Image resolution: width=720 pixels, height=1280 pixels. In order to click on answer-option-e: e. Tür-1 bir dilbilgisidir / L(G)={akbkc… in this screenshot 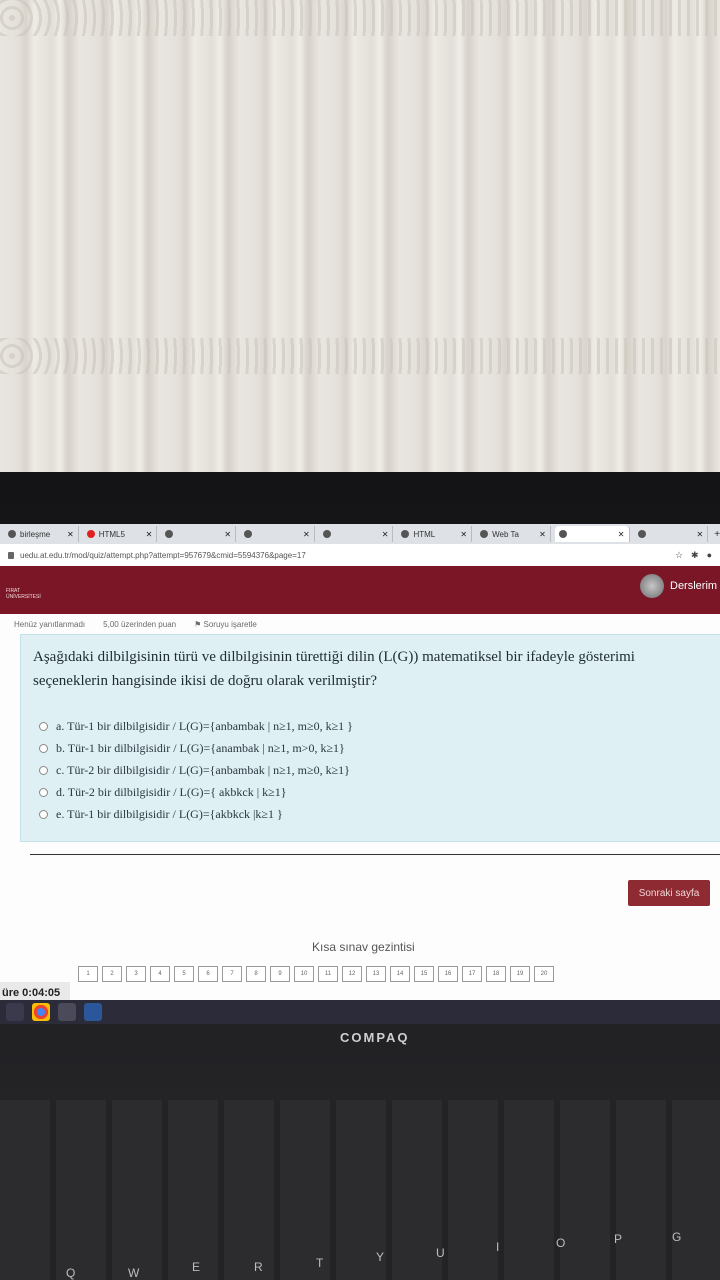, I will do `click(196, 814)`.